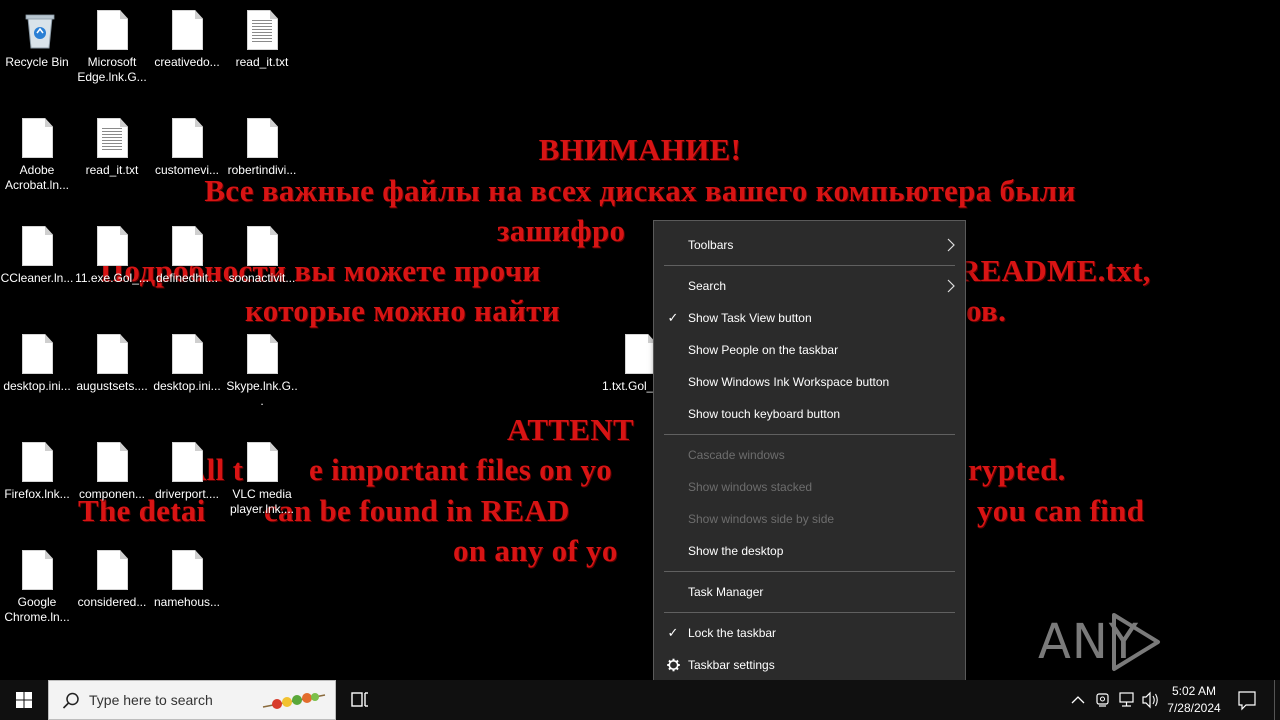 The image size is (1280, 720). What do you see at coordinates (112, 170) in the screenshot?
I see `desktop-icon-label: read_it.txt` at bounding box center [112, 170].